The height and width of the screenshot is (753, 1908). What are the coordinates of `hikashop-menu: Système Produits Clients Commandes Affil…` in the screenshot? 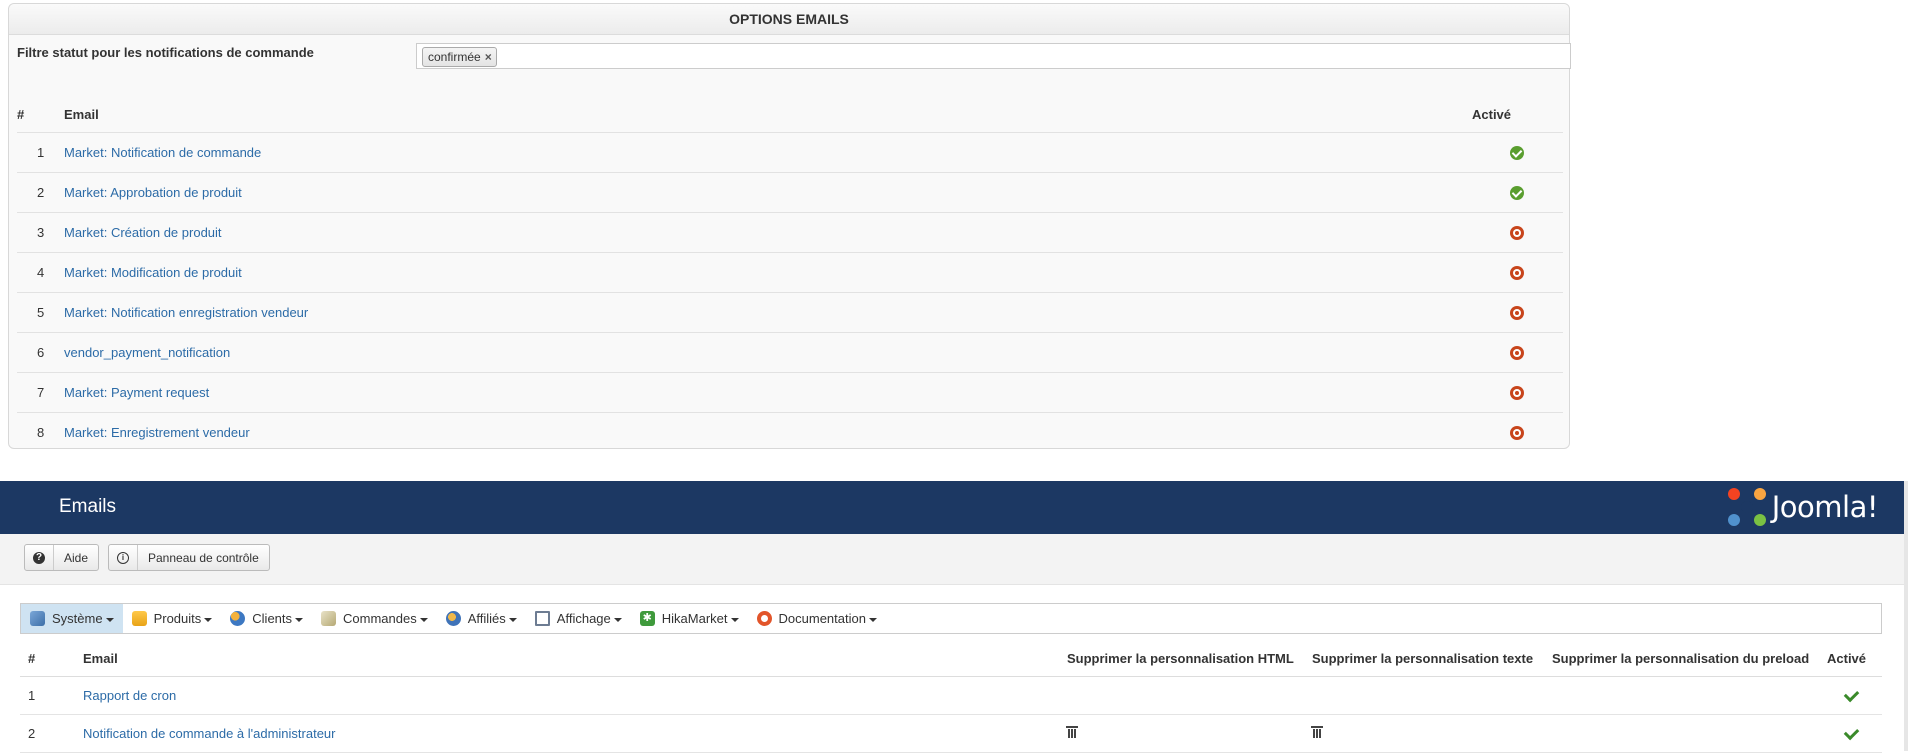 It's located at (951, 618).